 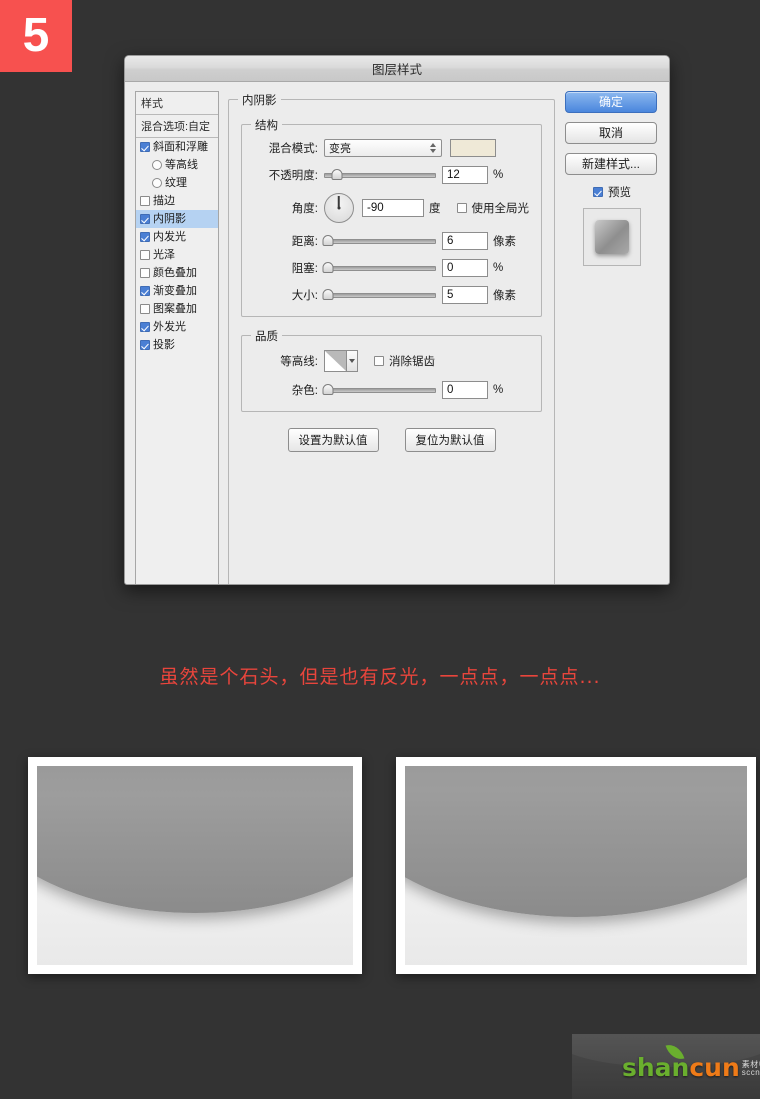 I want to click on noise-slider, so click(x=379, y=390).